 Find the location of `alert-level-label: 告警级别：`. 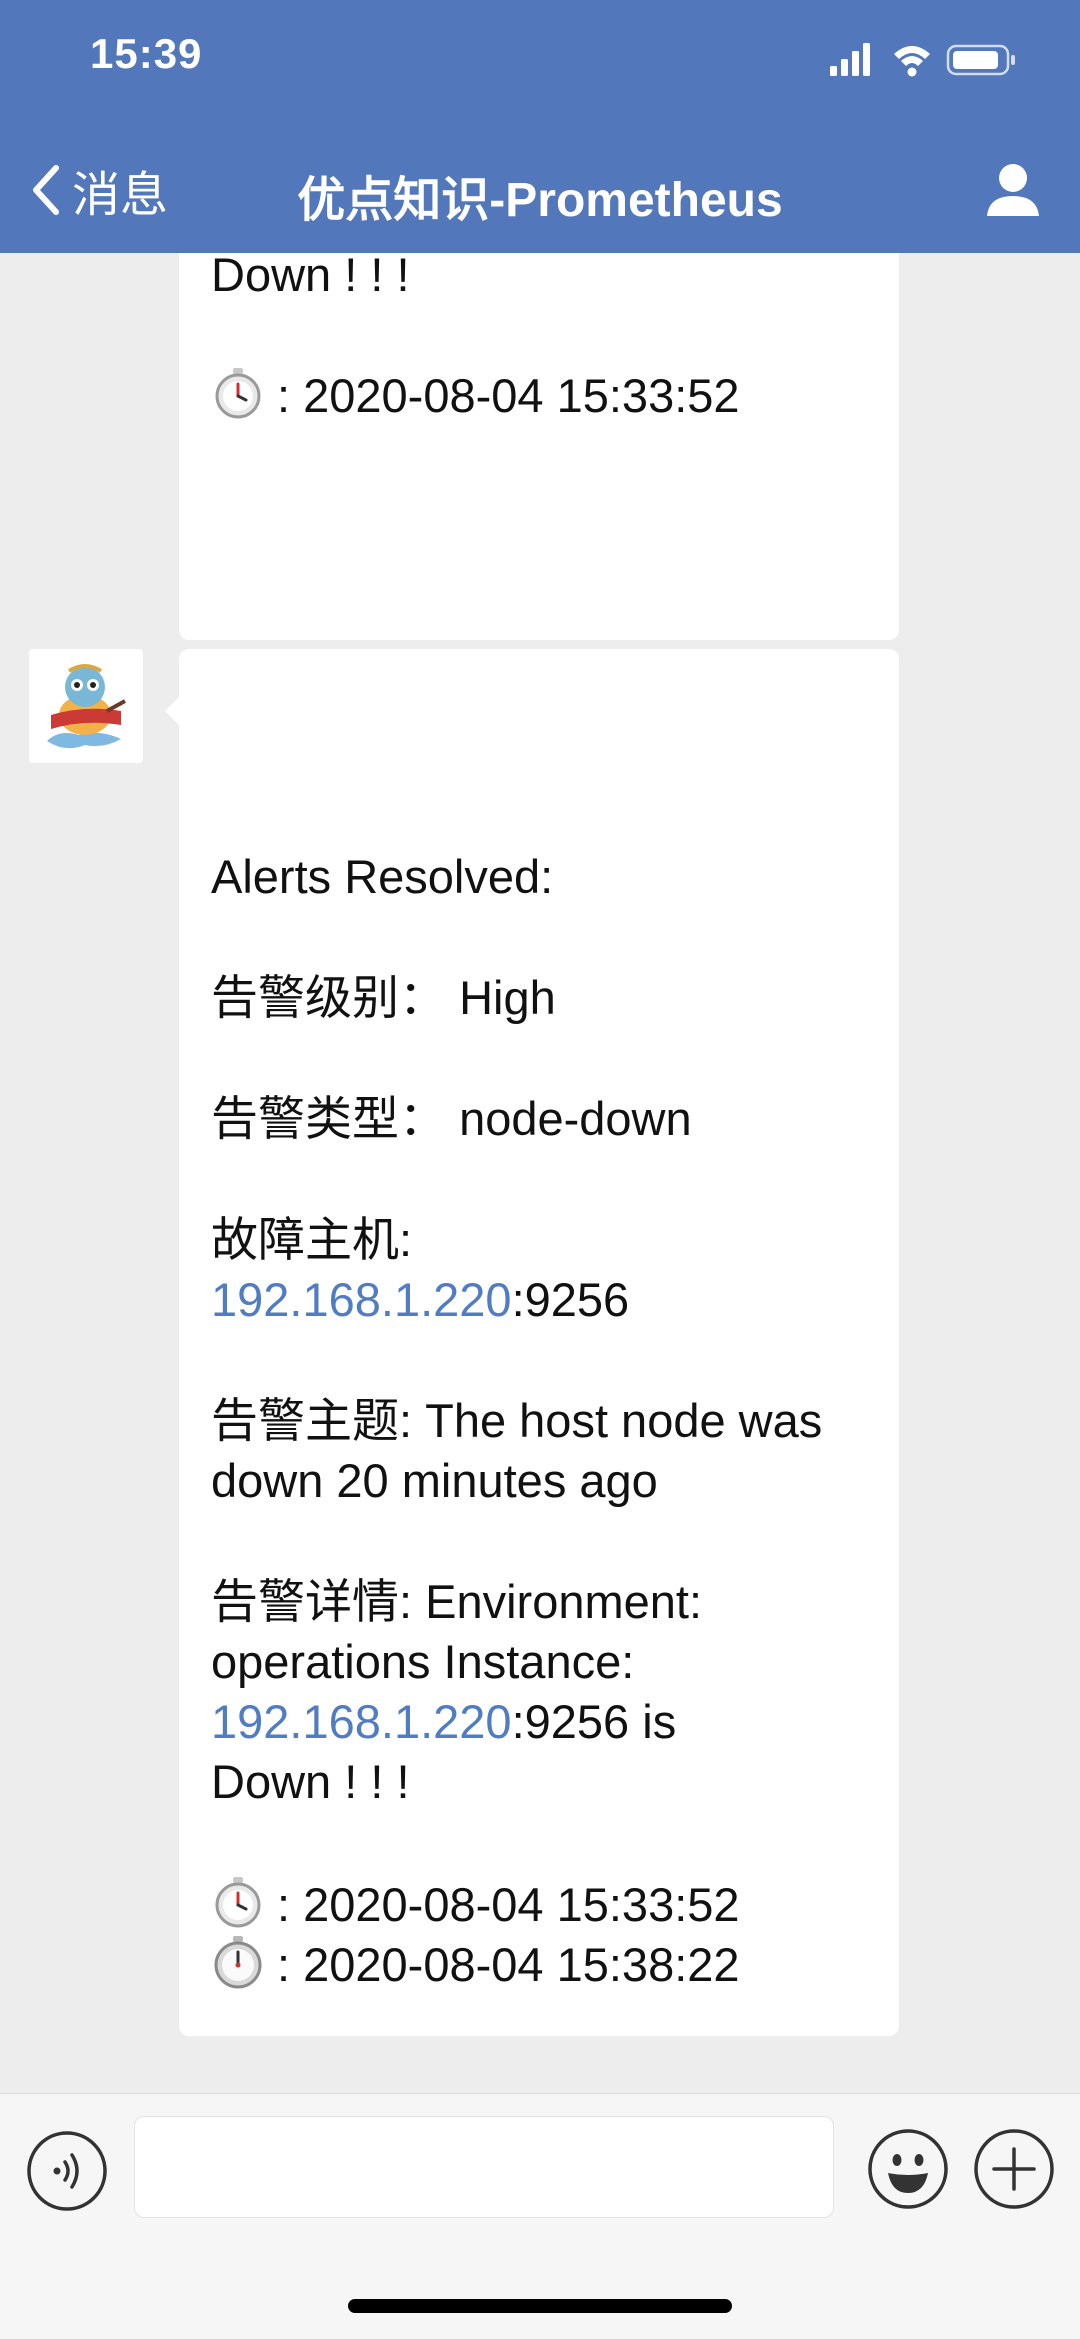

alert-level-label: 告警级别： is located at coordinates (328, 997).